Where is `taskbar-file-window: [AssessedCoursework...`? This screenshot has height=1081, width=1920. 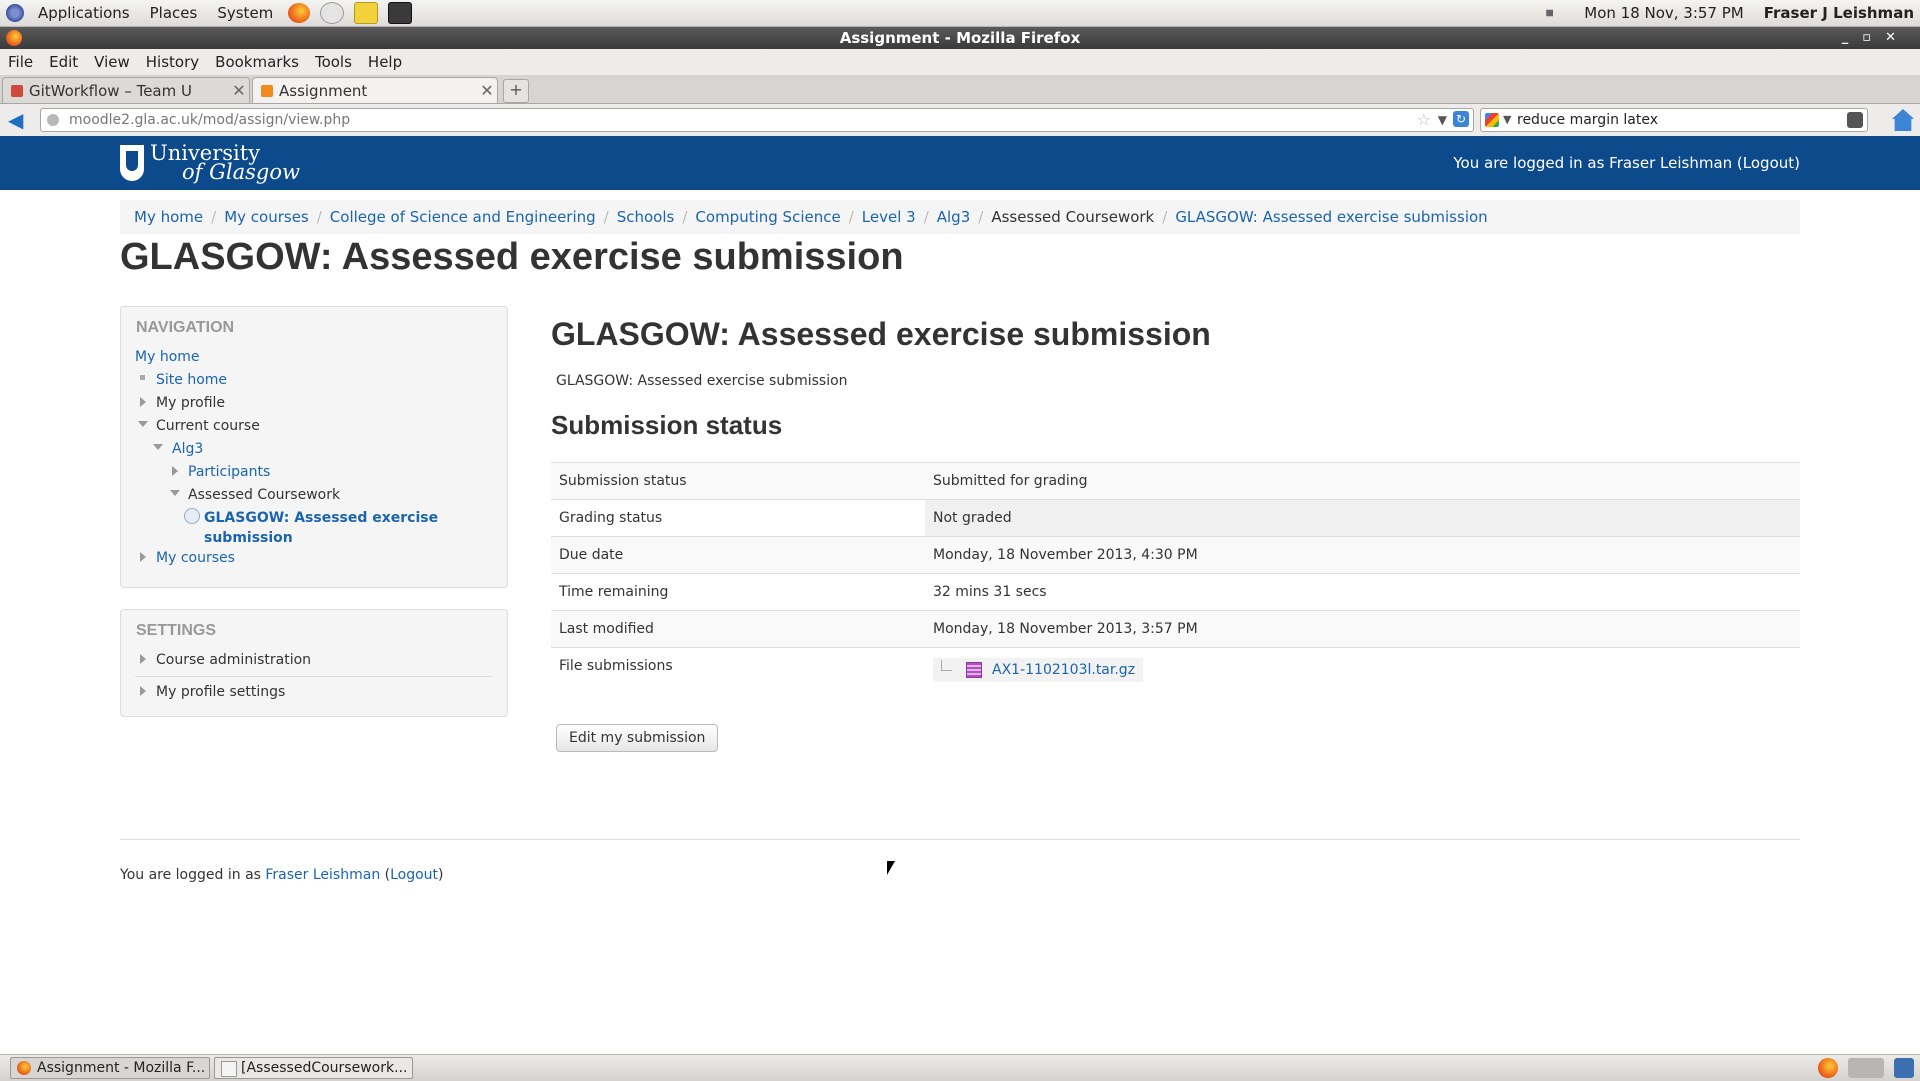
taskbar-file-window: [AssessedCoursework... is located at coordinates (313, 1068).